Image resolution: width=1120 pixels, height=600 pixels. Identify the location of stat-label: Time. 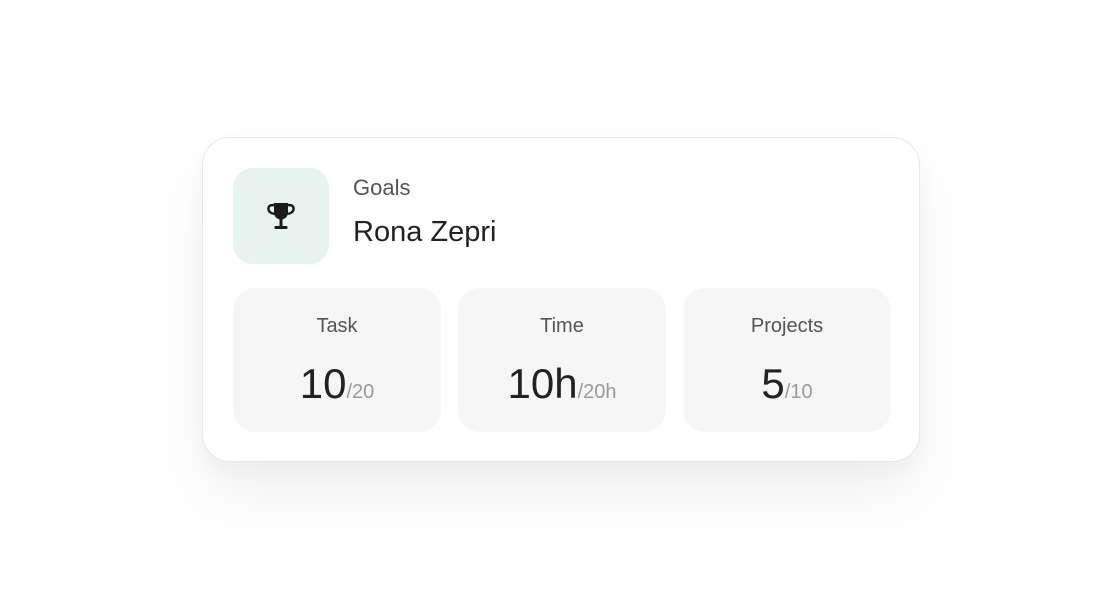
(562, 326).